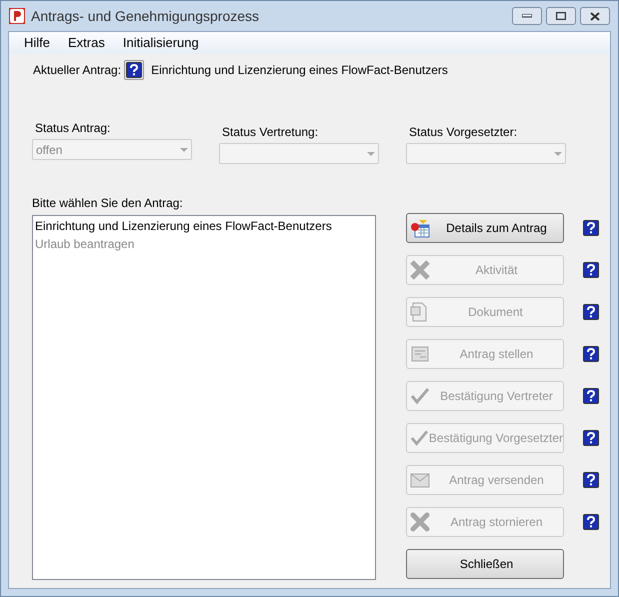 The height and width of the screenshot is (597, 619). Describe the element at coordinates (420, 354) in the screenshot. I see `form-icon` at that location.